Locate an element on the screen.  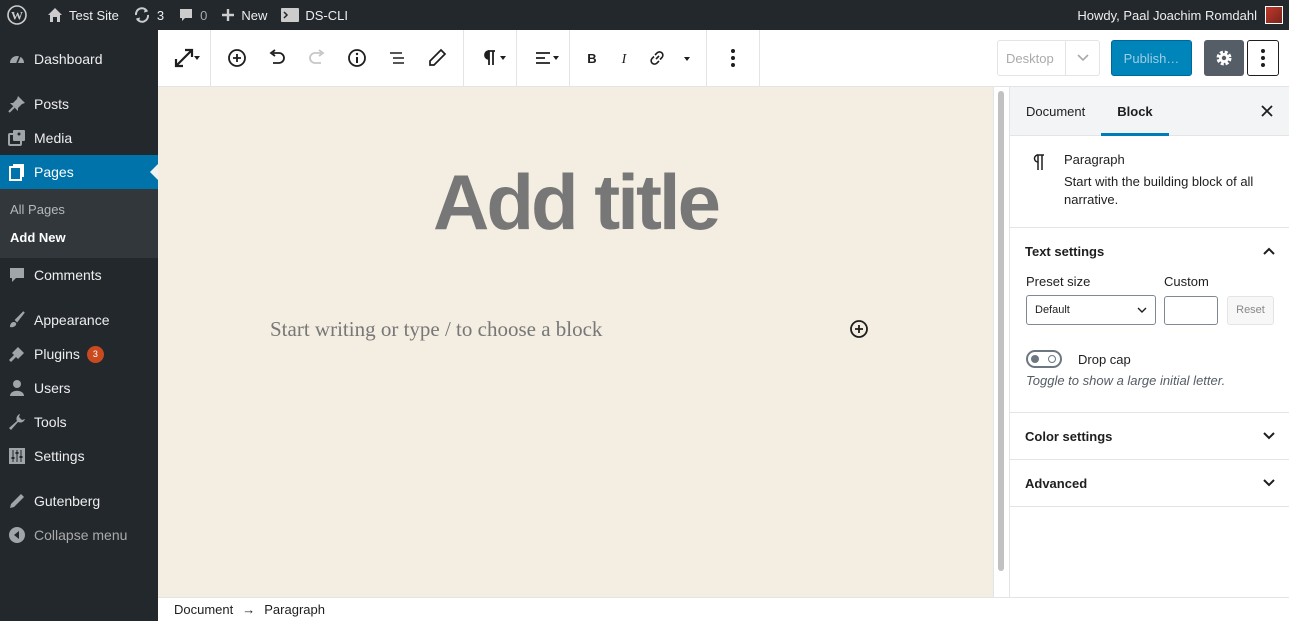
sidebar-item-pages: Pages is located at coordinates (79, 172).